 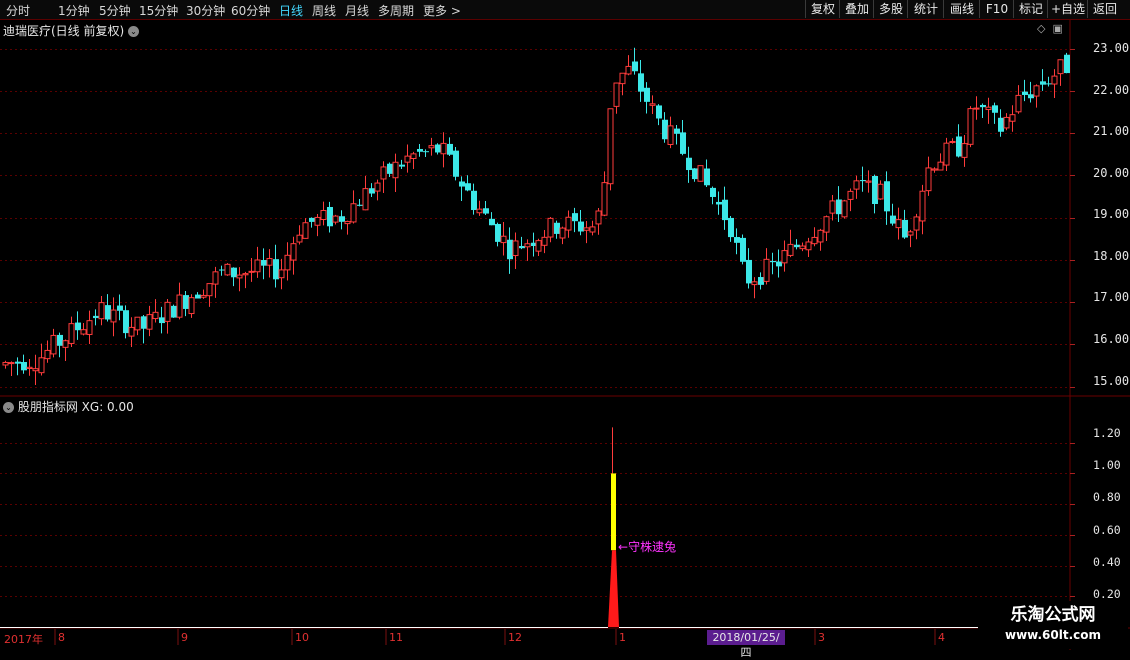 I want to click on diamond-icon: ◇, so click(x=1041, y=28).